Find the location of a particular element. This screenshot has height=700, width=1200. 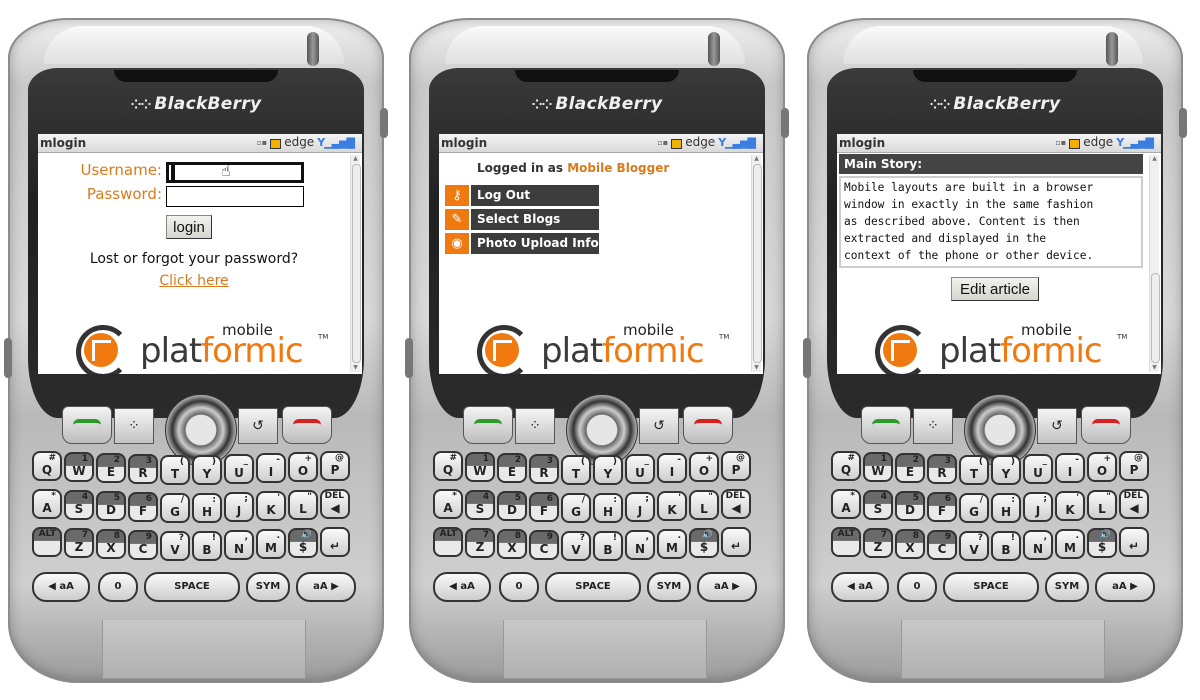

sym-key: SYM is located at coordinates (1067, 587).